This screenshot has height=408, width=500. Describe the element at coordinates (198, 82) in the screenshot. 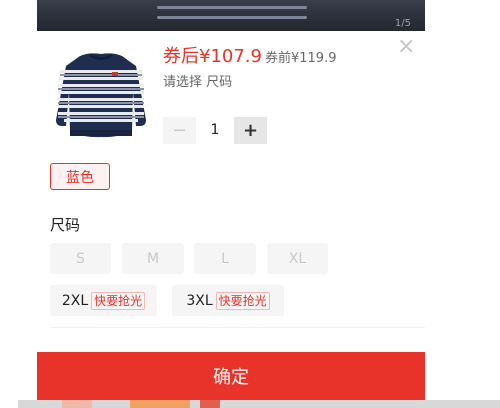

I see `selection-hint: 请选择 尺码` at that location.